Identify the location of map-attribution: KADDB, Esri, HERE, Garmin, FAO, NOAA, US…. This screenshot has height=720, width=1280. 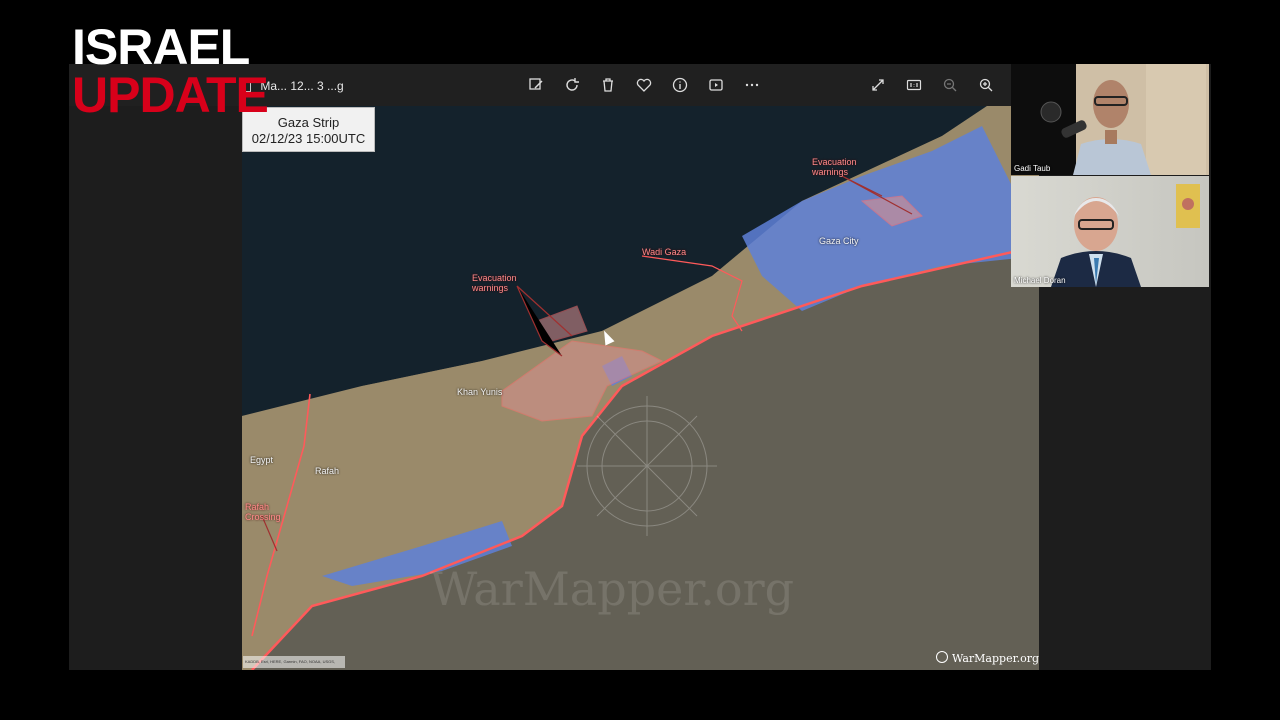
(294, 662).